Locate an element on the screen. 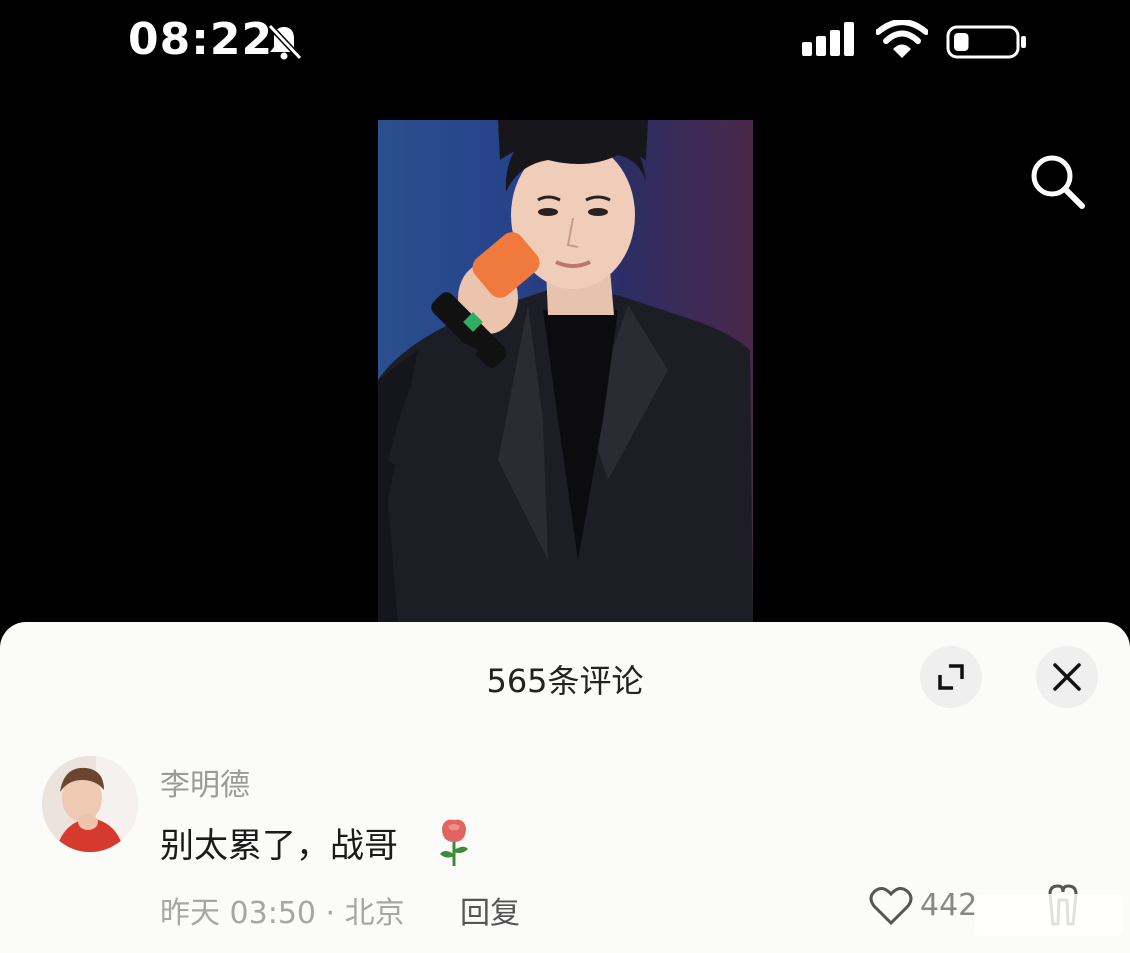 This screenshot has height=953, width=1130. close-icon is located at coordinates (1067, 677).